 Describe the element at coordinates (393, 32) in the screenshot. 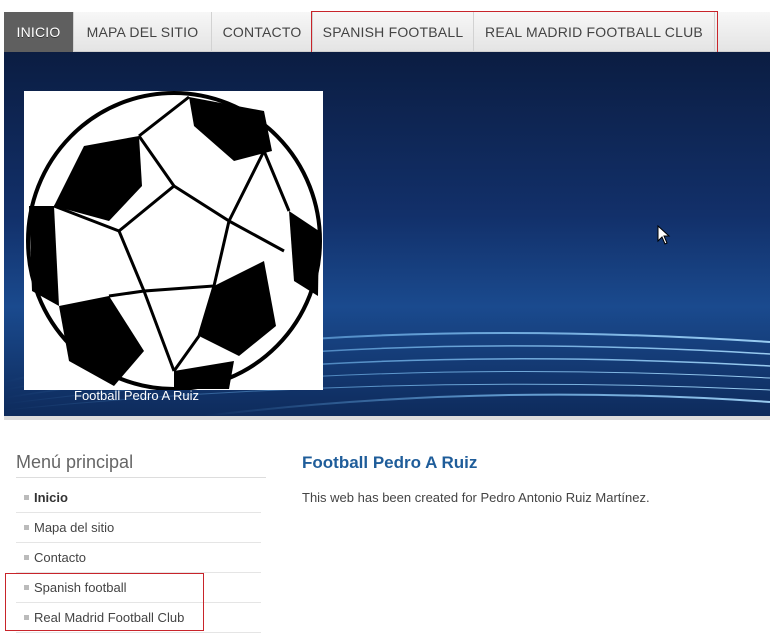

I see `nav-item-spanish-football: SPANISH FOOTBALL` at that location.